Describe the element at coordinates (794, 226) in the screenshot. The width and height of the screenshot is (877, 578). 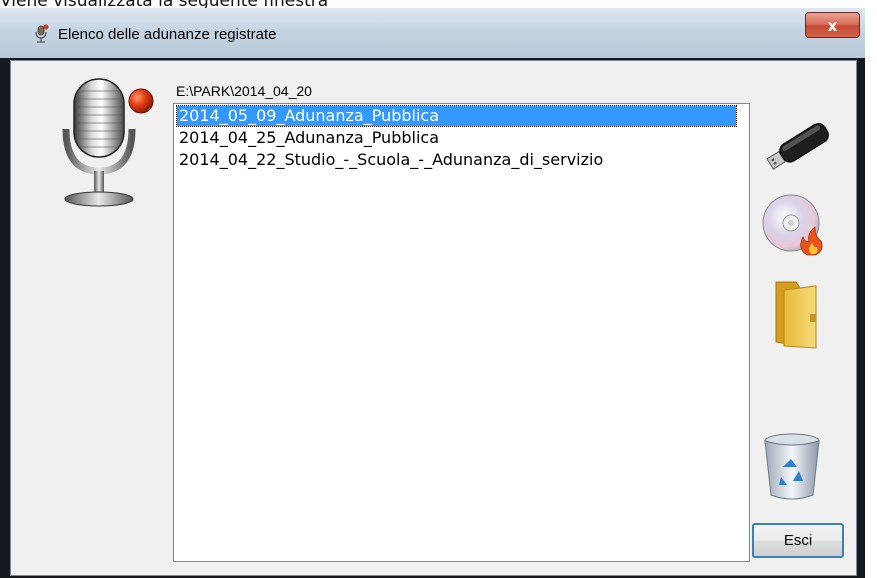
I see `burn-disc-icon` at that location.